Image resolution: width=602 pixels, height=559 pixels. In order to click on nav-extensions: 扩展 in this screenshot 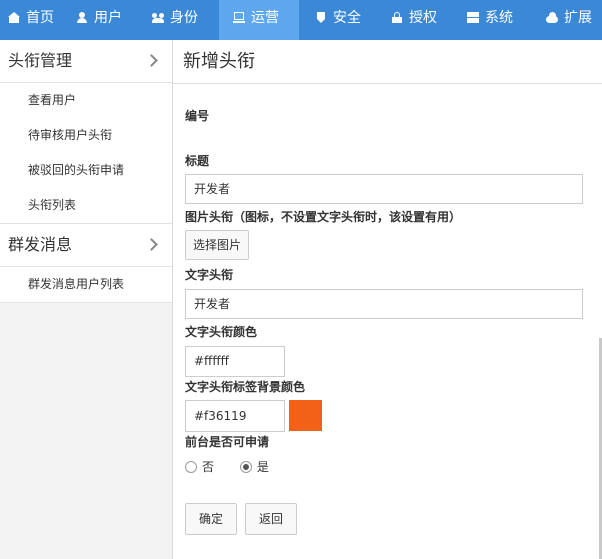, I will do `click(569, 20)`.